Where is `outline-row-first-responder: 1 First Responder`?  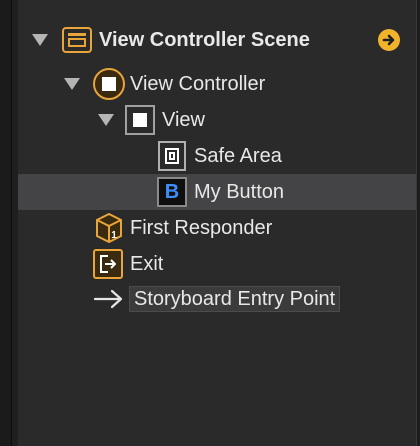
outline-row-first-responder: 1 First Responder is located at coordinates (217, 228).